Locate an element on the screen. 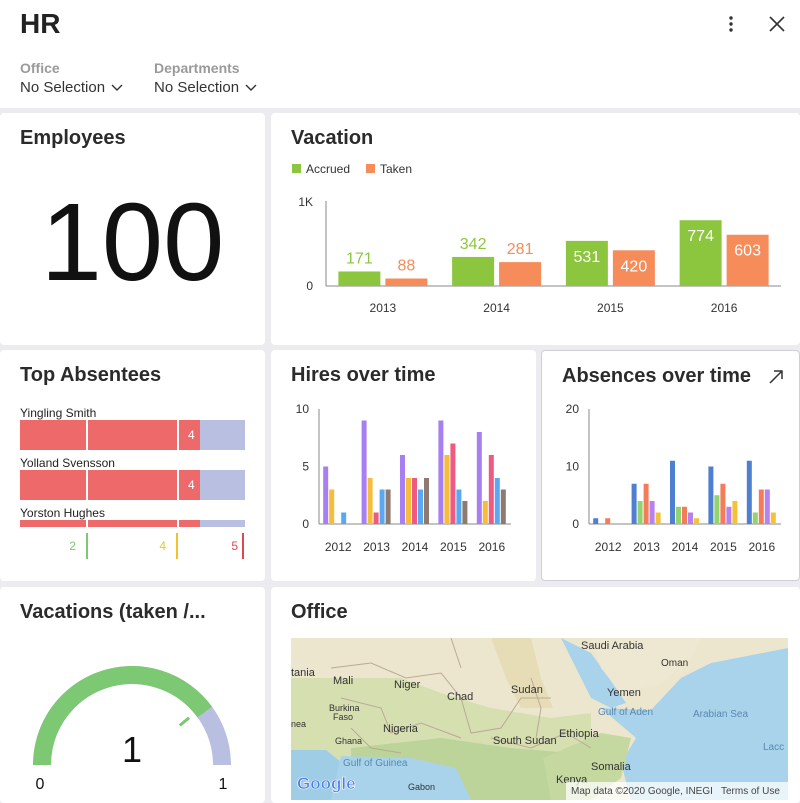 This screenshot has width=800, height=803. vacations-ratio-card: Vacations (taken /... 1 0 1 is located at coordinates (132, 695).